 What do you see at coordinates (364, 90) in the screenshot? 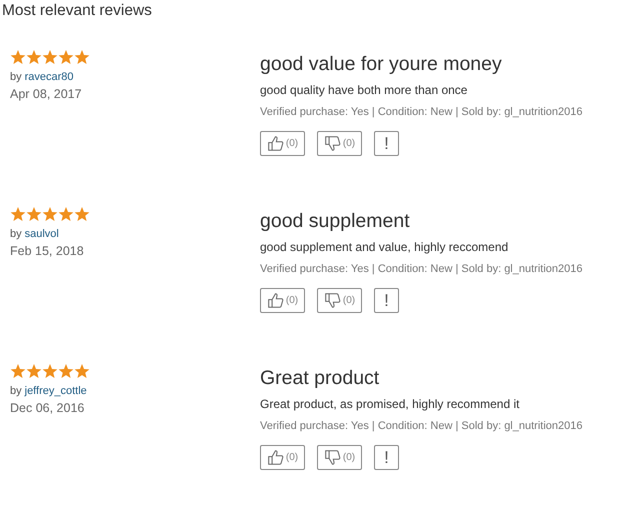
I see `review-text: good quality have both more than once` at bounding box center [364, 90].